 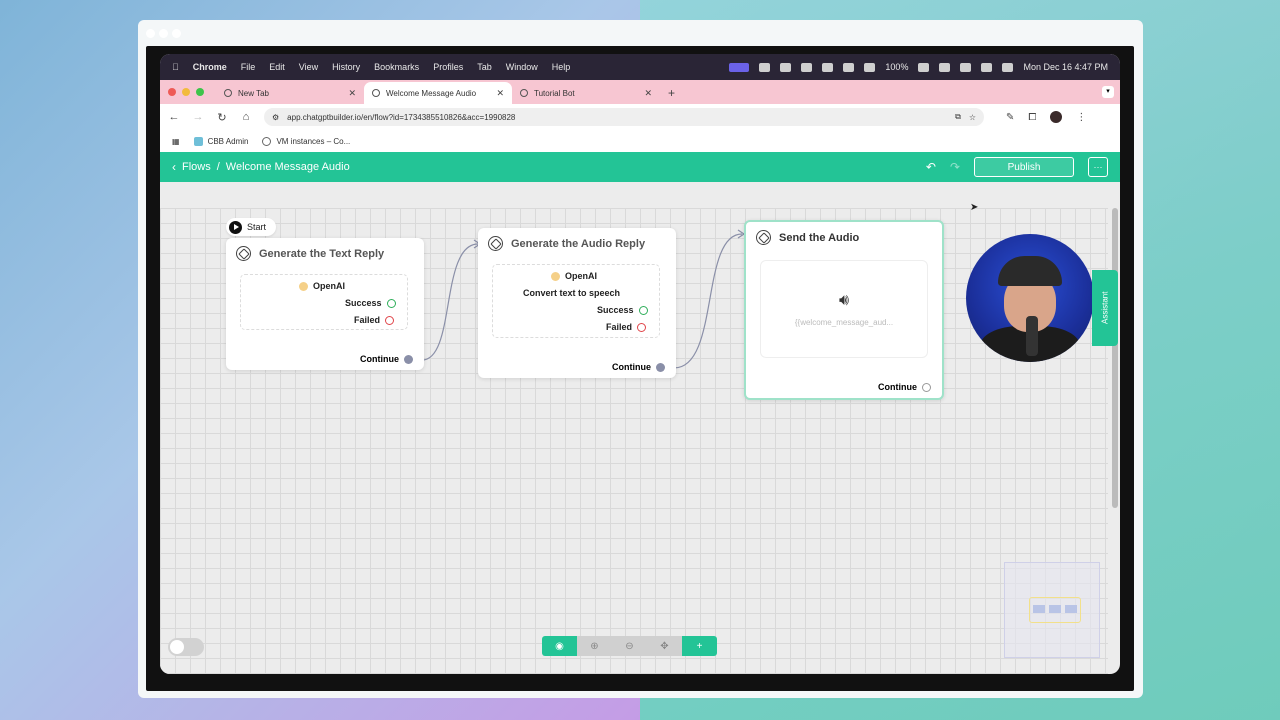 What do you see at coordinates (1046, 117) in the screenshot?
I see `toolbar-right: ✎ ⧠ ⋮` at bounding box center [1046, 117].